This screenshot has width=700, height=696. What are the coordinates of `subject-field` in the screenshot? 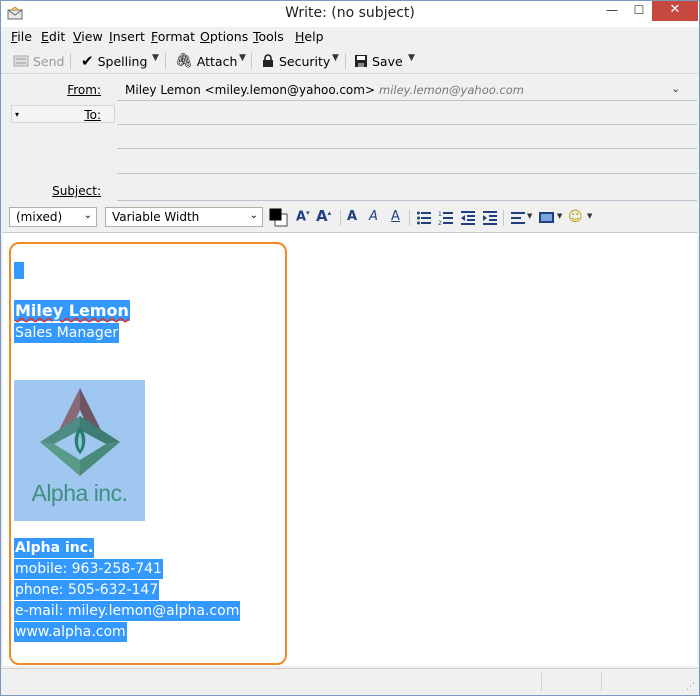 It's located at (407, 200).